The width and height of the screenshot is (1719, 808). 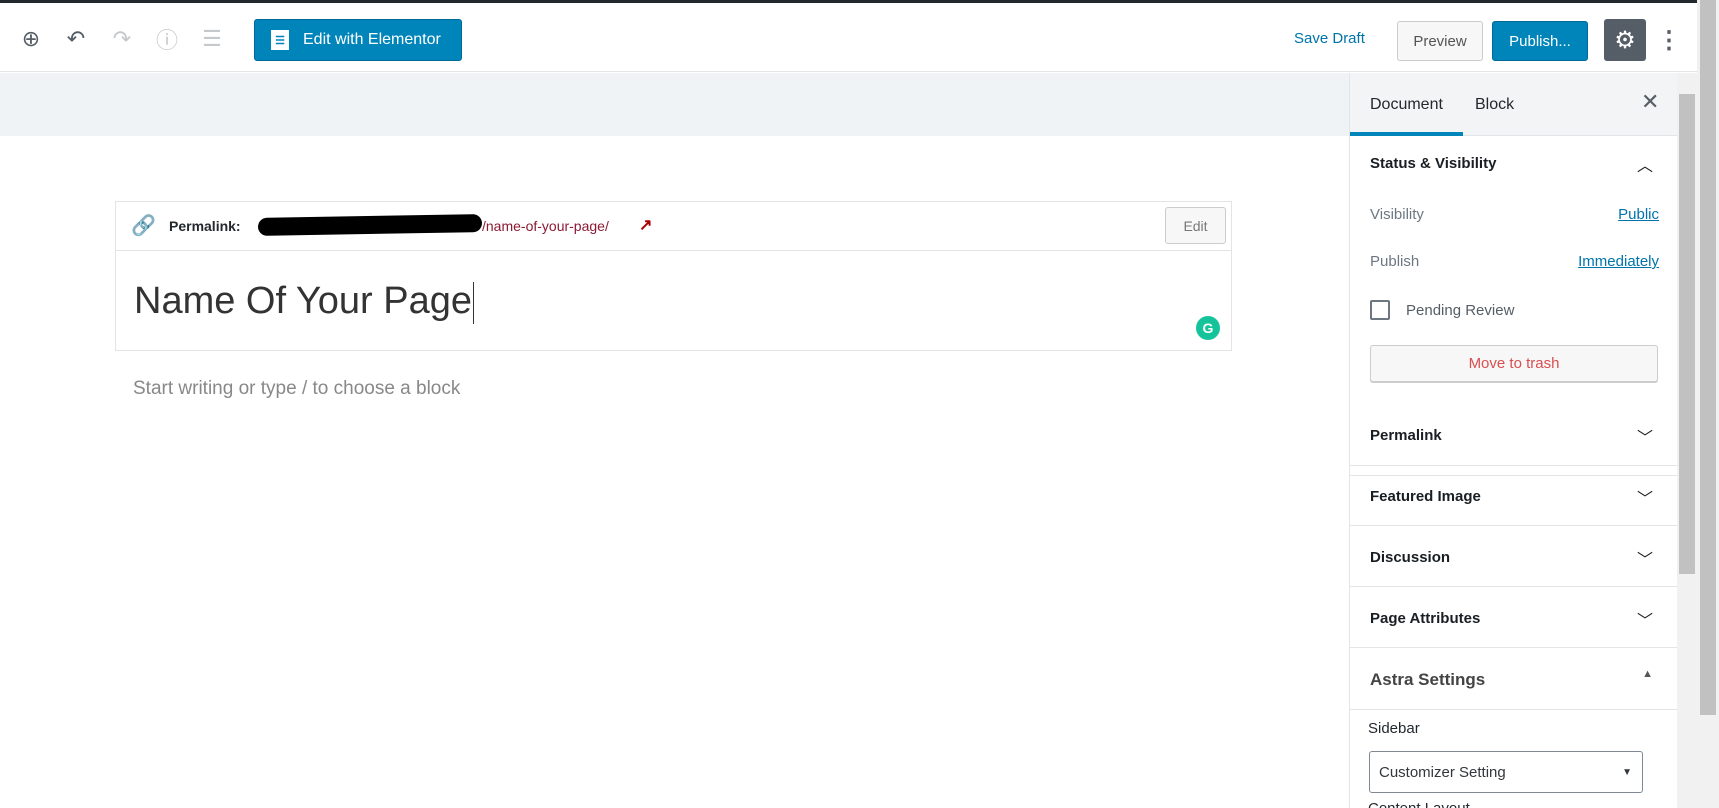 I want to click on chevron-up-icon: ︿, so click(x=1645, y=164).